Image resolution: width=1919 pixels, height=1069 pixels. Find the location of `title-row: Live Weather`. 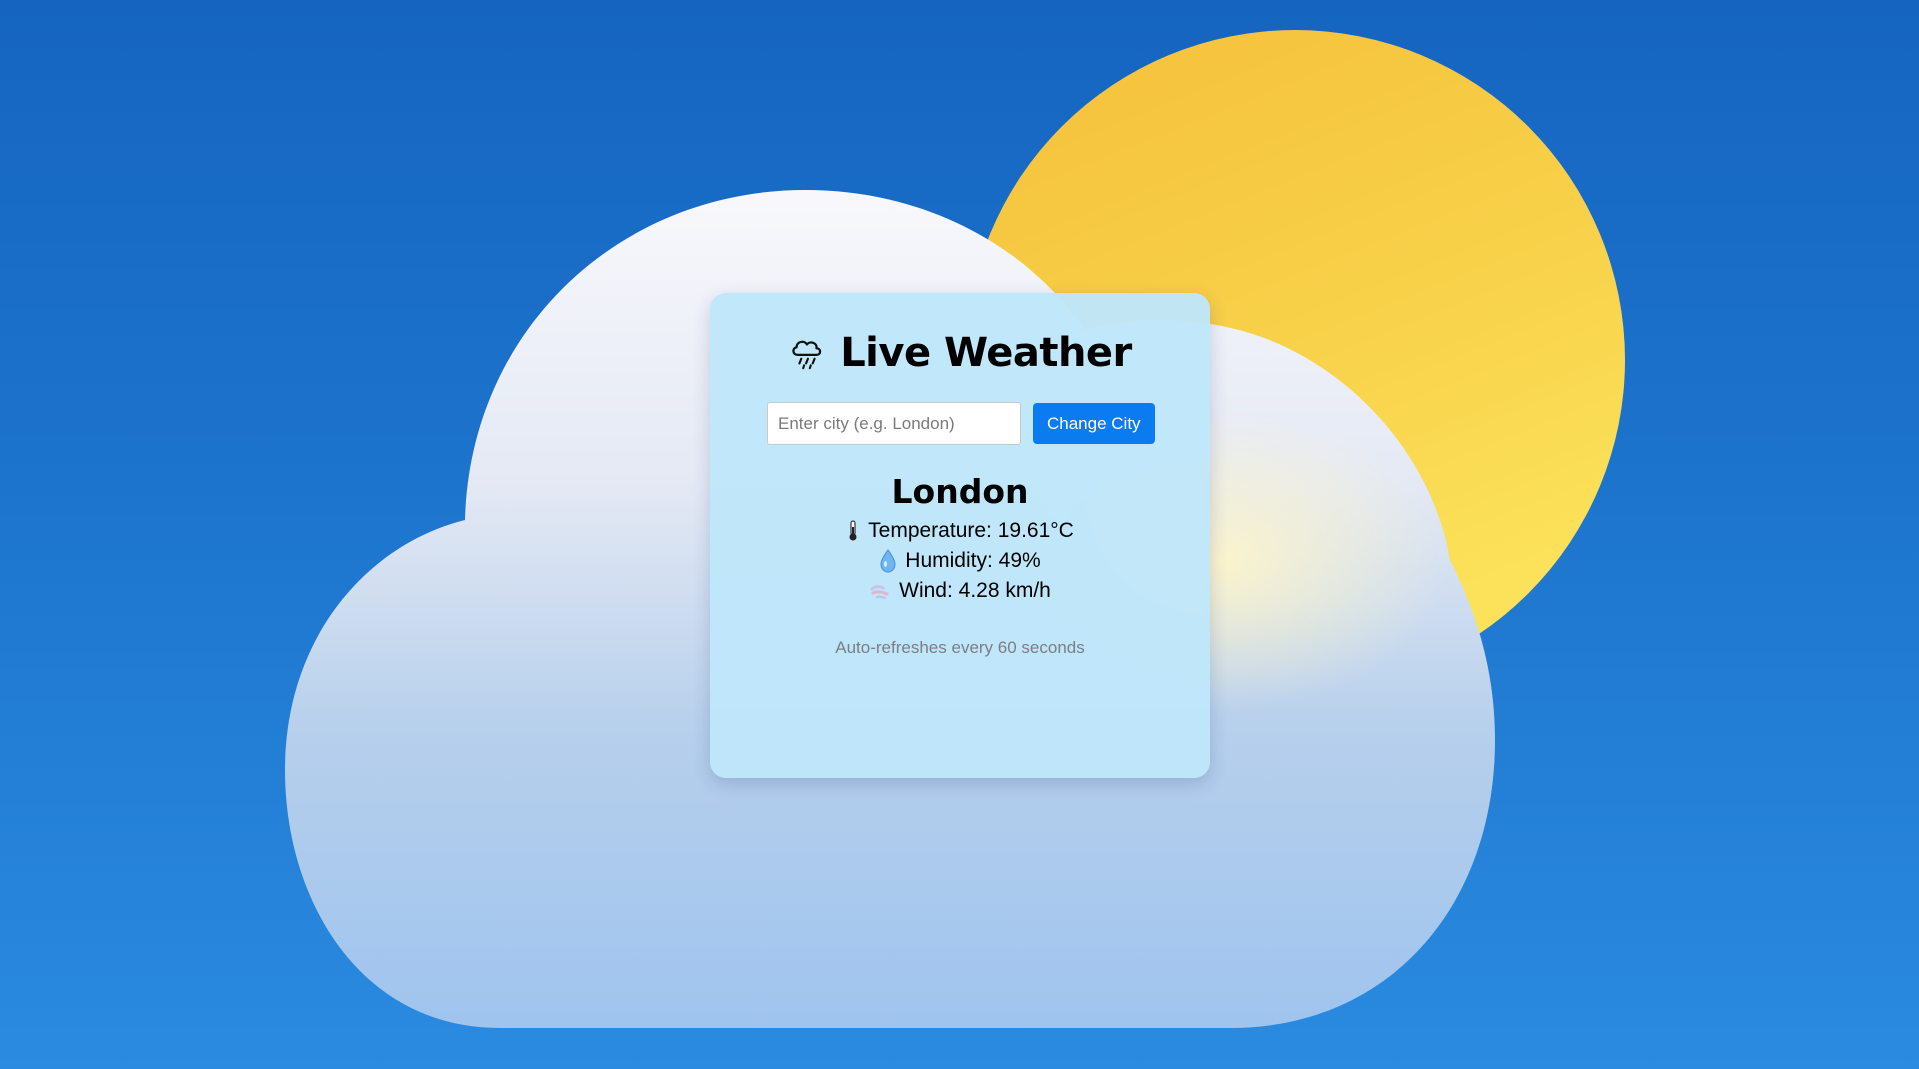

title-row: Live Weather is located at coordinates (960, 353).